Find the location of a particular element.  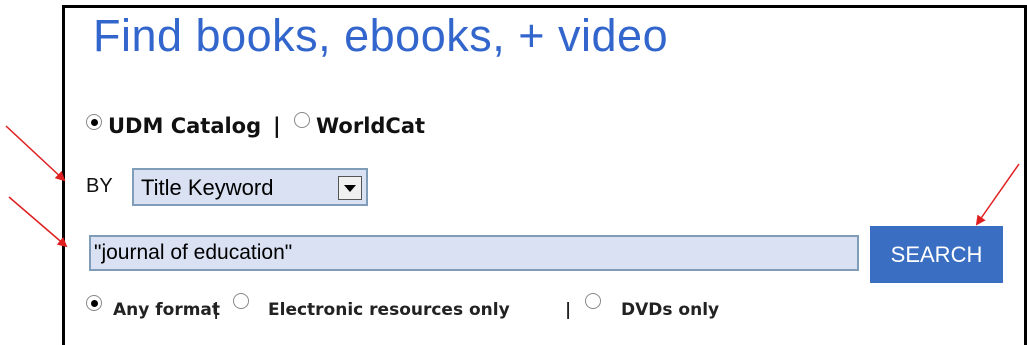

search-type-value: Title Keyword is located at coordinates (207, 187).